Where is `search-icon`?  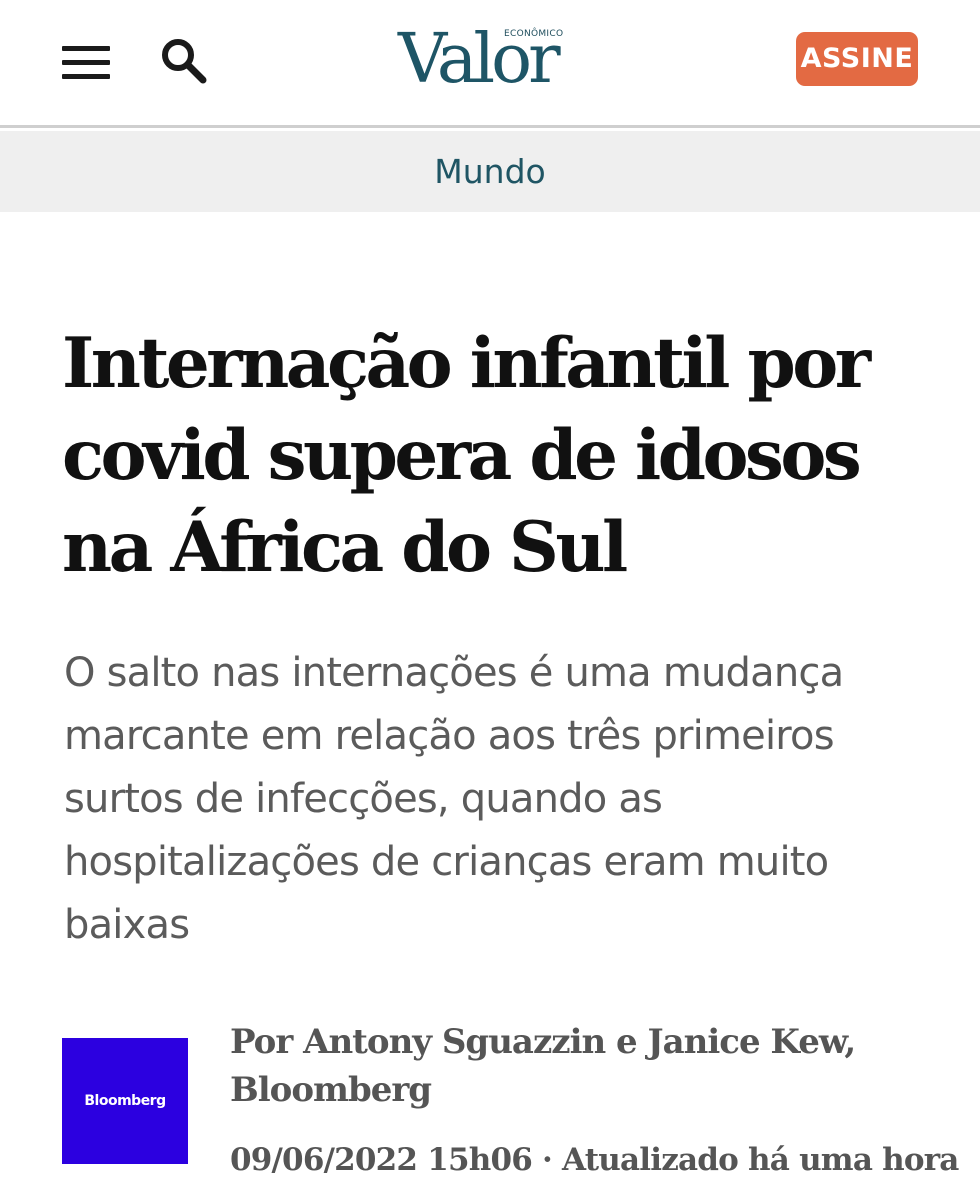 search-icon is located at coordinates (183, 61).